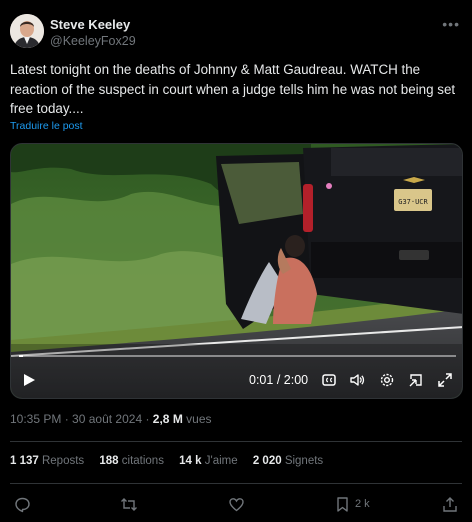 The height and width of the screenshot is (522, 472). What do you see at coordinates (21, 356) in the screenshot?
I see `video-progress-fill` at bounding box center [21, 356].